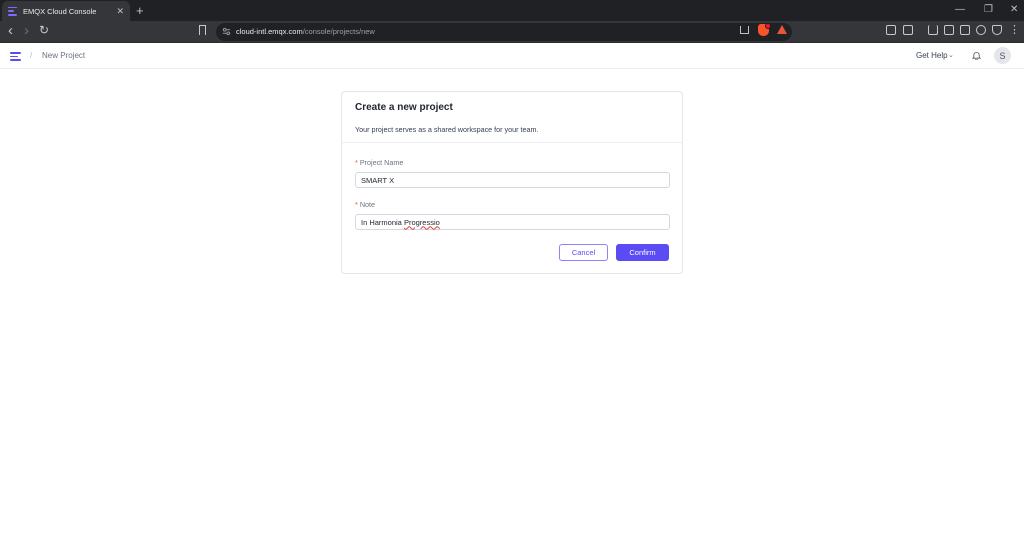 The image size is (1024, 550). I want to click on tab-title: EMQX Cloud Console, so click(60, 11).